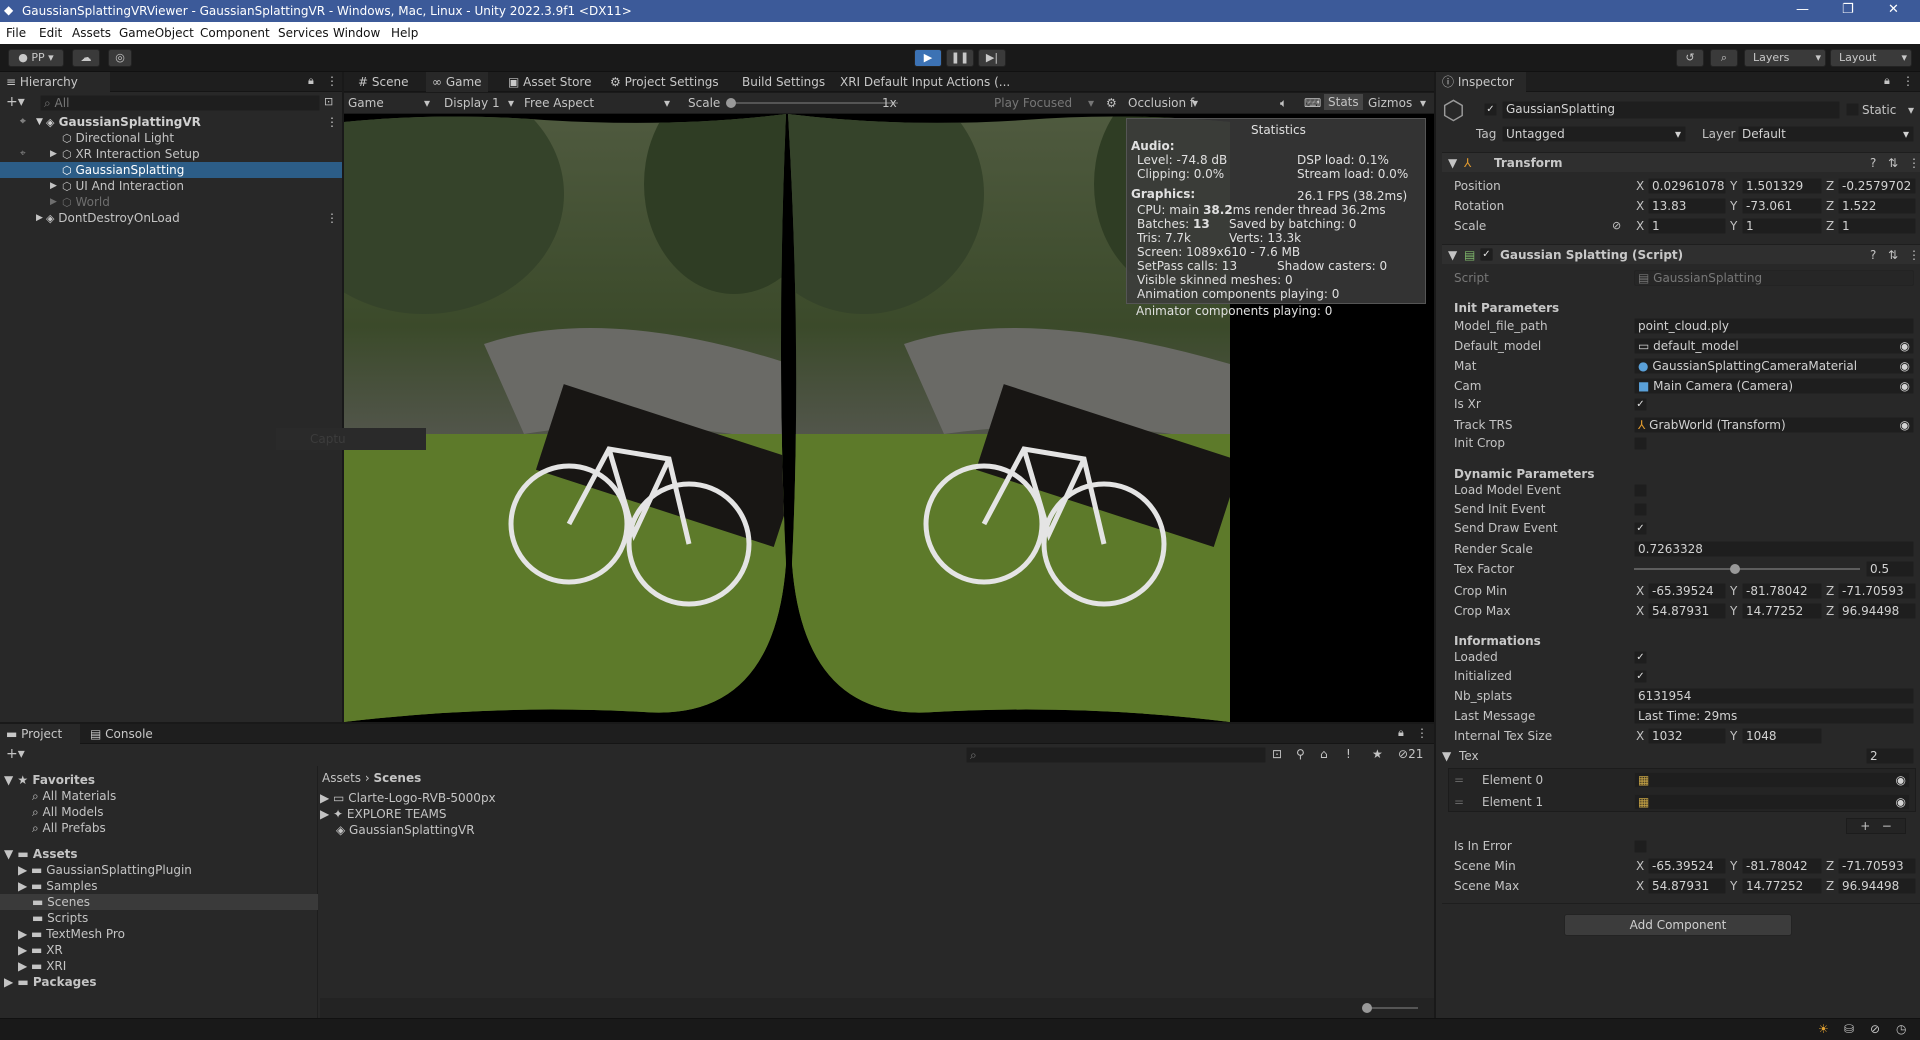 The image size is (1920, 1040). What do you see at coordinates (1774, 366) in the screenshot?
I see `mat-field: ● GaussianSplattingCameraMaterial ◉` at bounding box center [1774, 366].